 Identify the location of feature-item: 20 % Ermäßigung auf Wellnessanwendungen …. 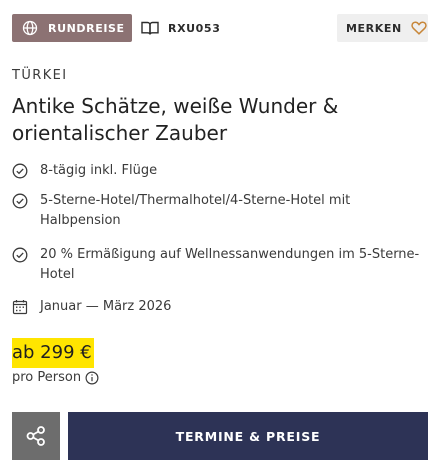
(222, 265).